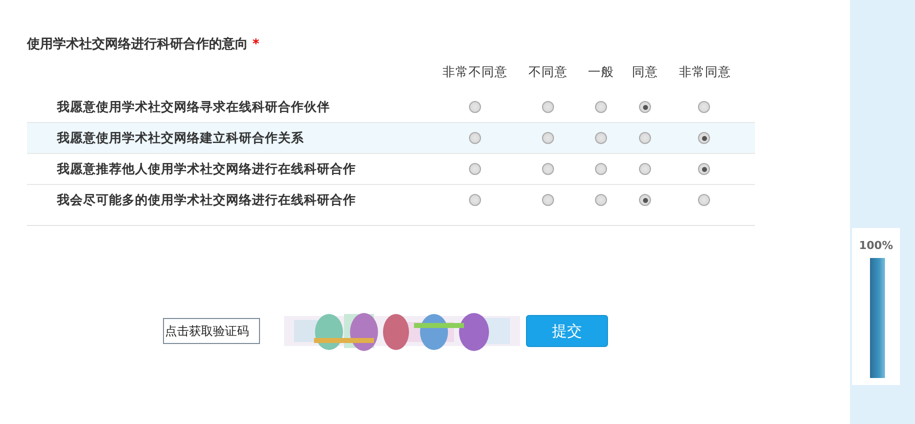 This screenshot has width=915, height=424. I want to click on statement-label: 我愿意推荐他人使用学术社交网络进行在线科研合作, so click(206, 169).